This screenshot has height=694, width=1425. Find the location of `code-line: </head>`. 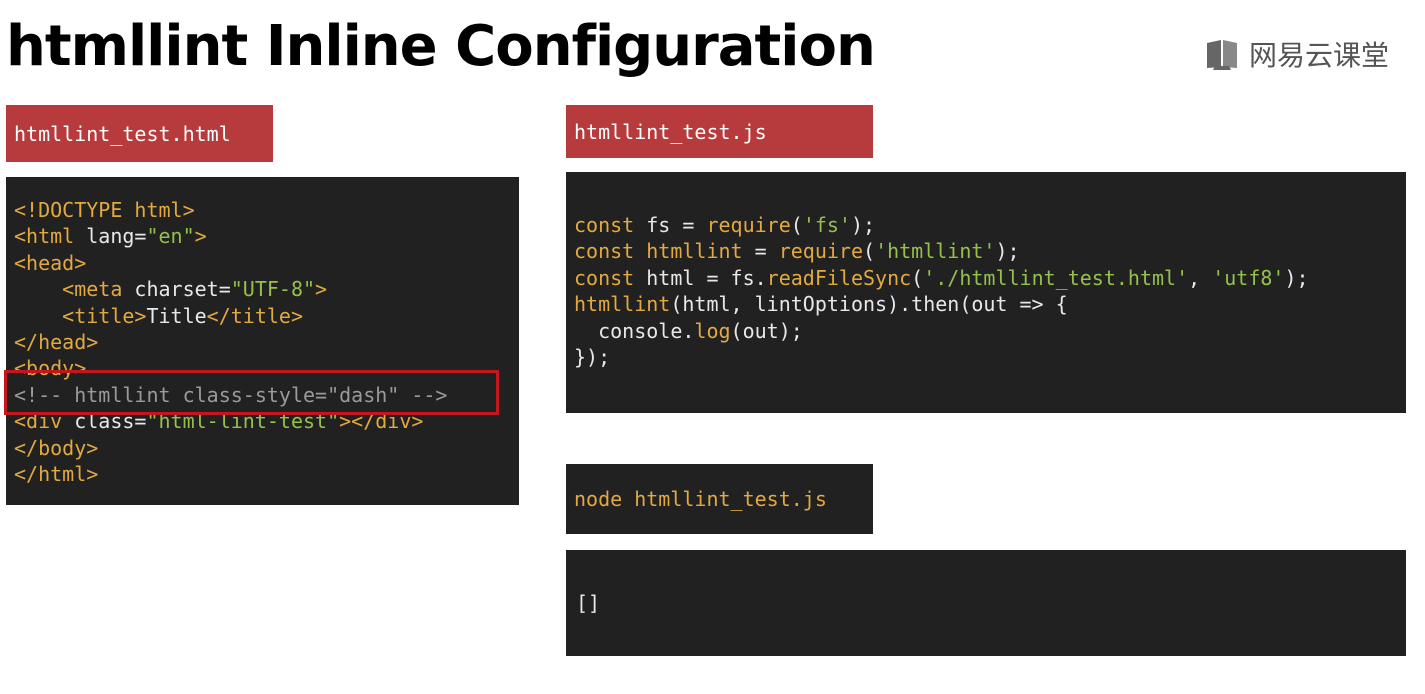

code-line: </head> is located at coordinates (266, 342).